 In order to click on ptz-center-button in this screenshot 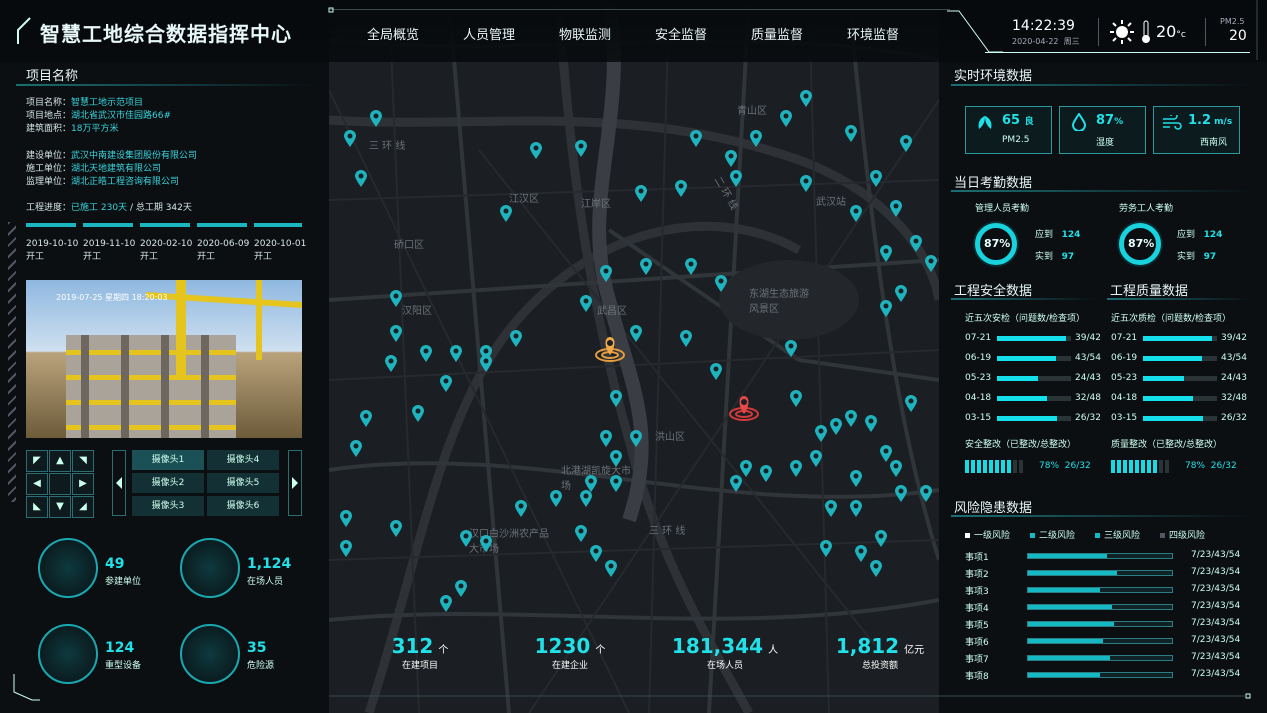, I will do `click(60, 484)`.